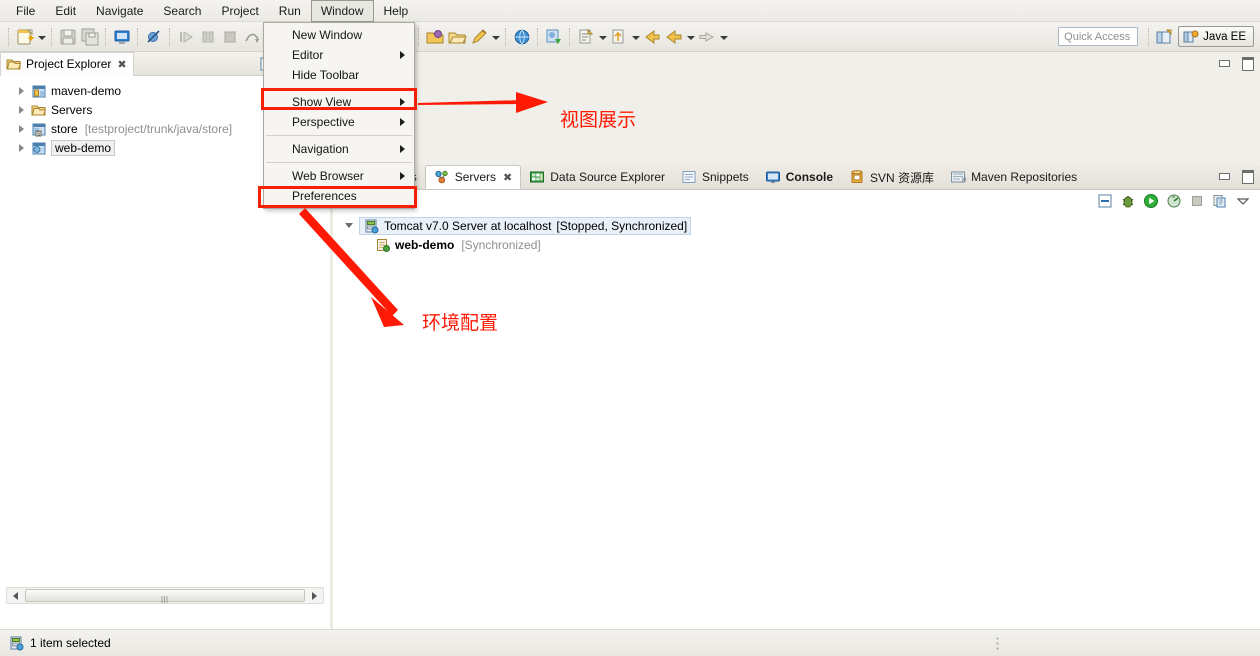 Image resolution: width=1260 pixels, height=656 pixels. Describe the element at coordinates (67, 63) in the screenshot. I see `tab-project-explorer: Project Explorer ✖` at that location.